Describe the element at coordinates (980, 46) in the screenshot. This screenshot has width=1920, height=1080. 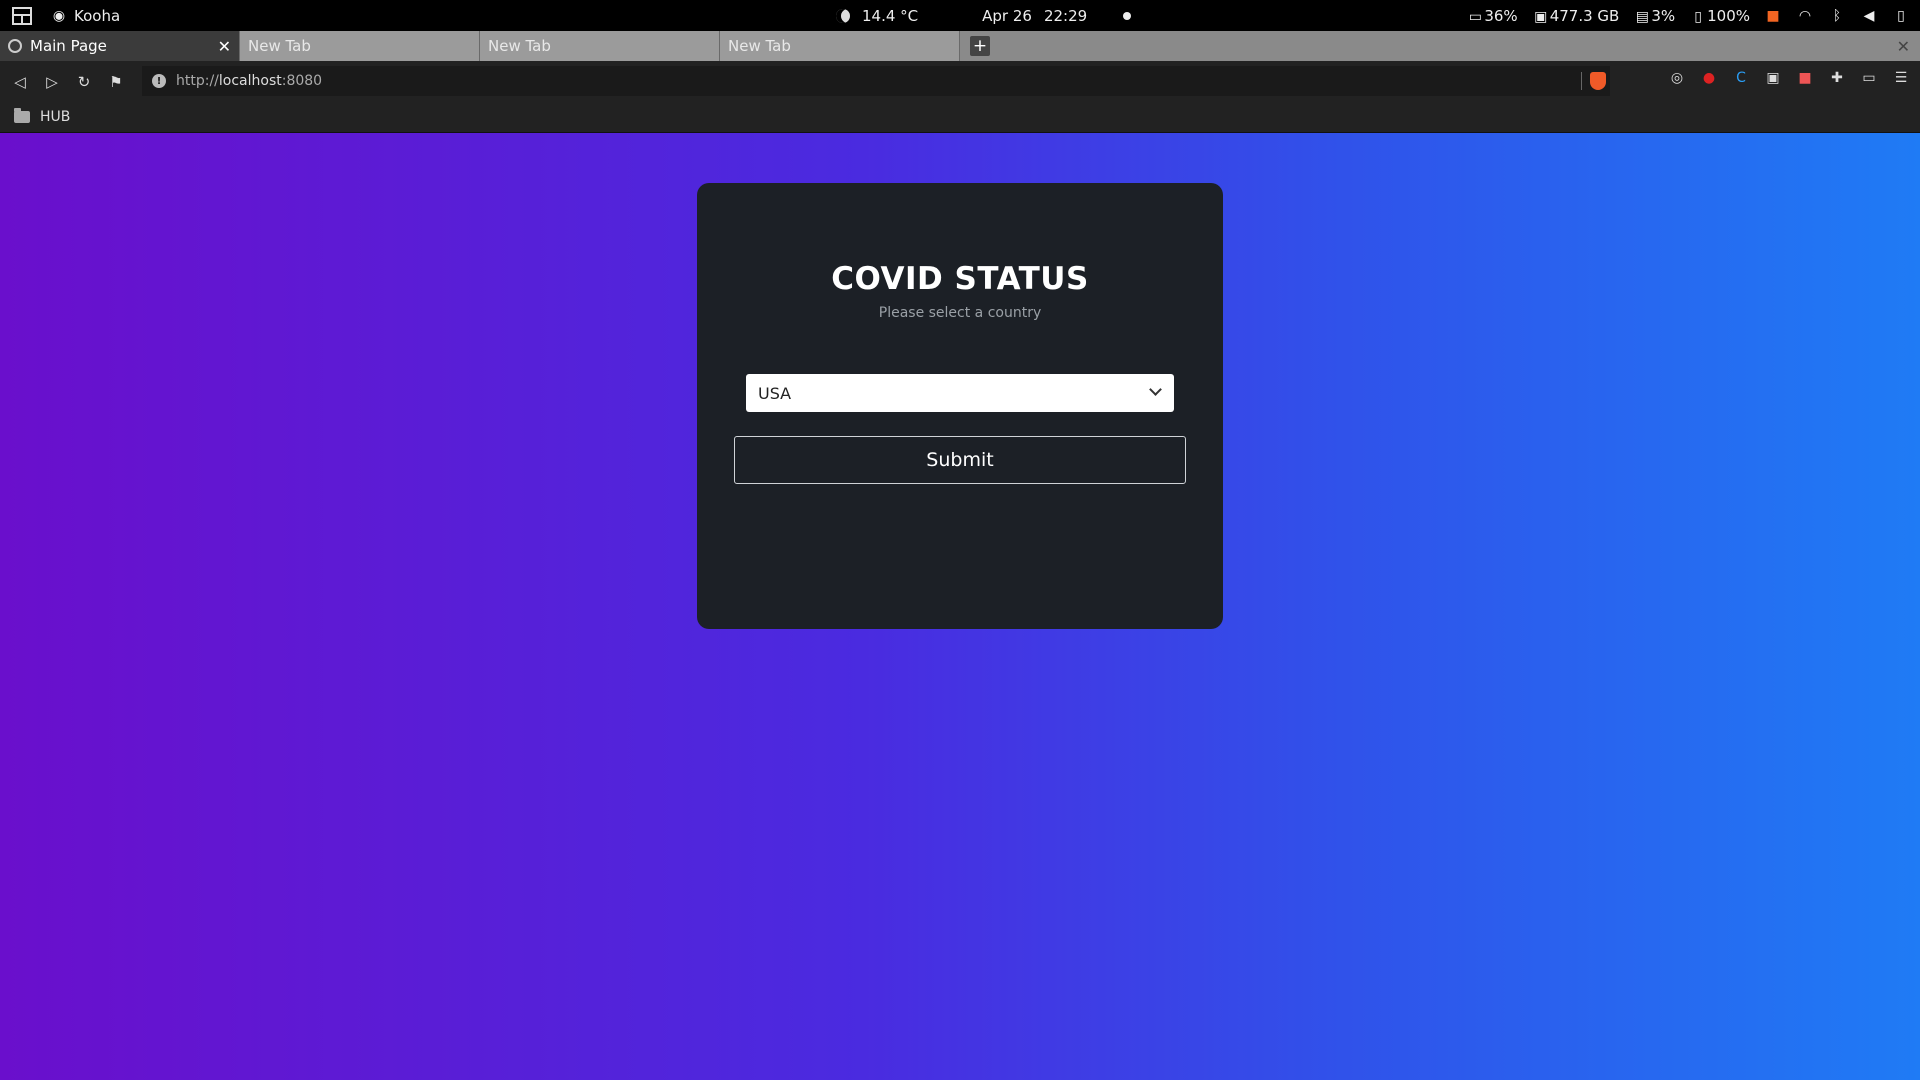
I see `new-tab-button: +` at that location.